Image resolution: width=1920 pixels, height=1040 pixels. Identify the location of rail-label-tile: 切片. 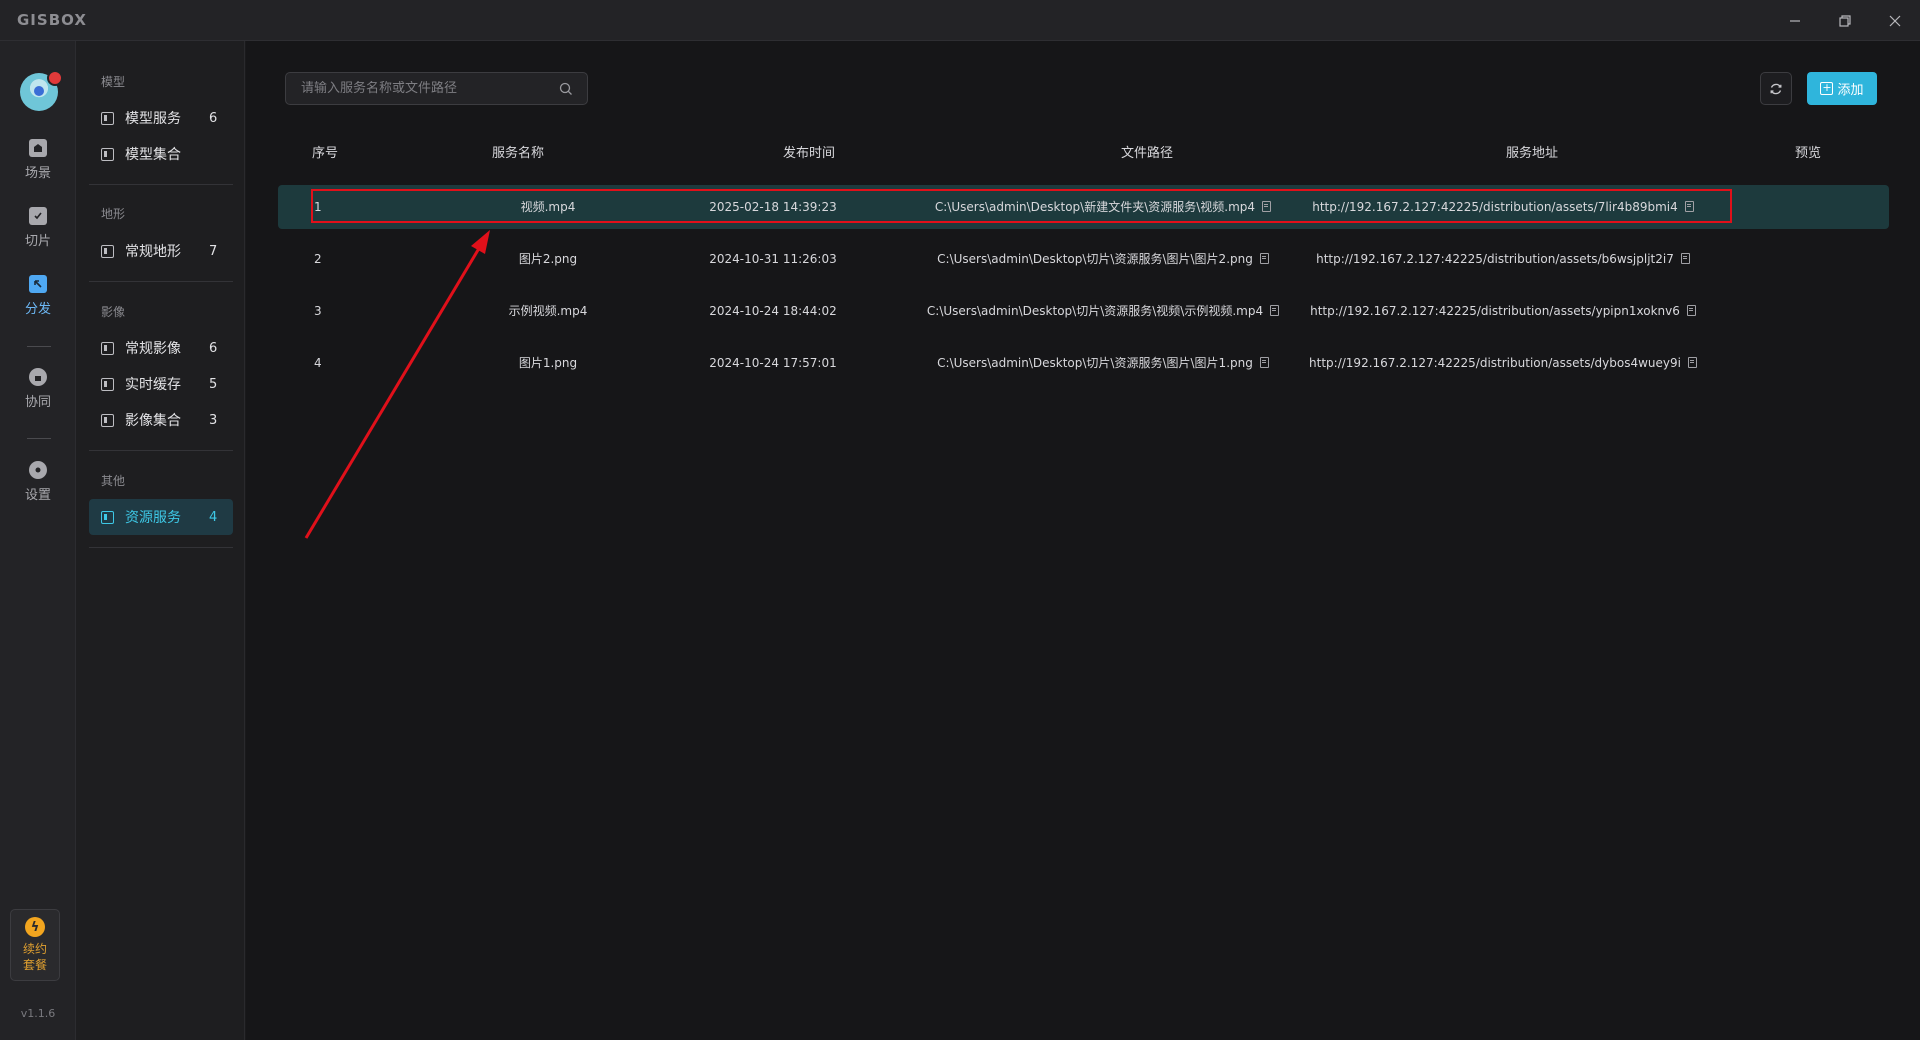
(37, 241).